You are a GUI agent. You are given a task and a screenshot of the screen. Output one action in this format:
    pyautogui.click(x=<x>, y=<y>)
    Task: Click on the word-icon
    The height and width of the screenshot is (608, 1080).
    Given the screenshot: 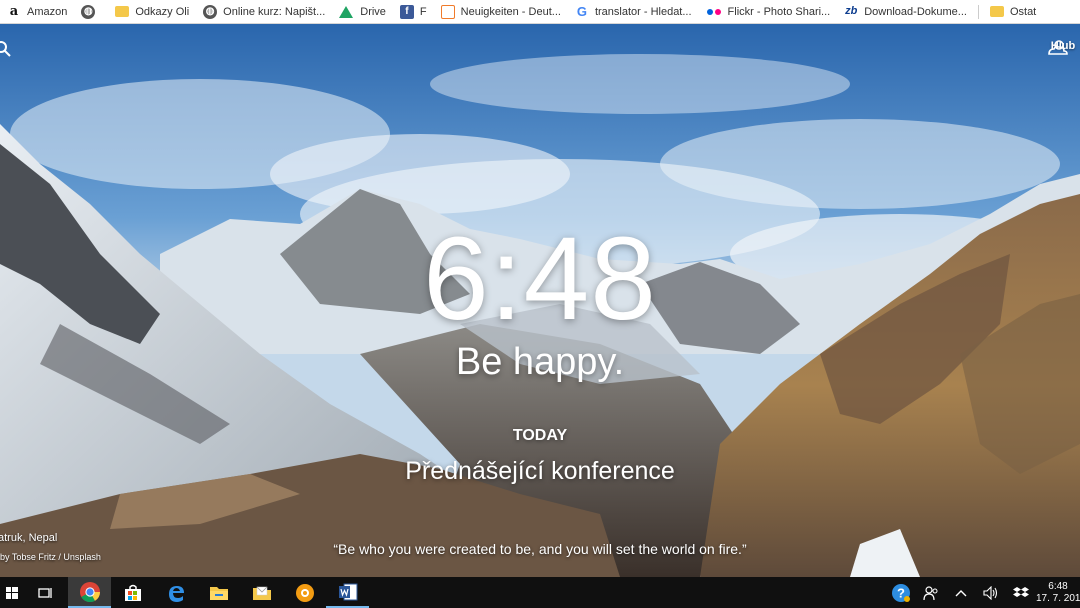 What is the action you would take?
    pyautogui.click(x=347, y=591)
    